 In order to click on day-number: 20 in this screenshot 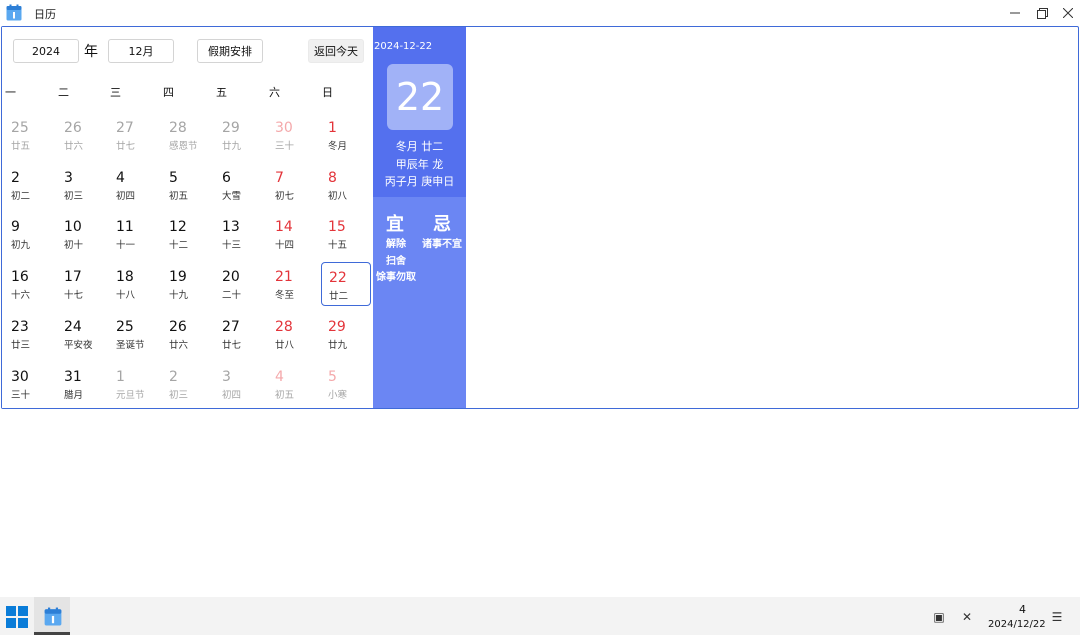, I will do `click(231, 277)`.